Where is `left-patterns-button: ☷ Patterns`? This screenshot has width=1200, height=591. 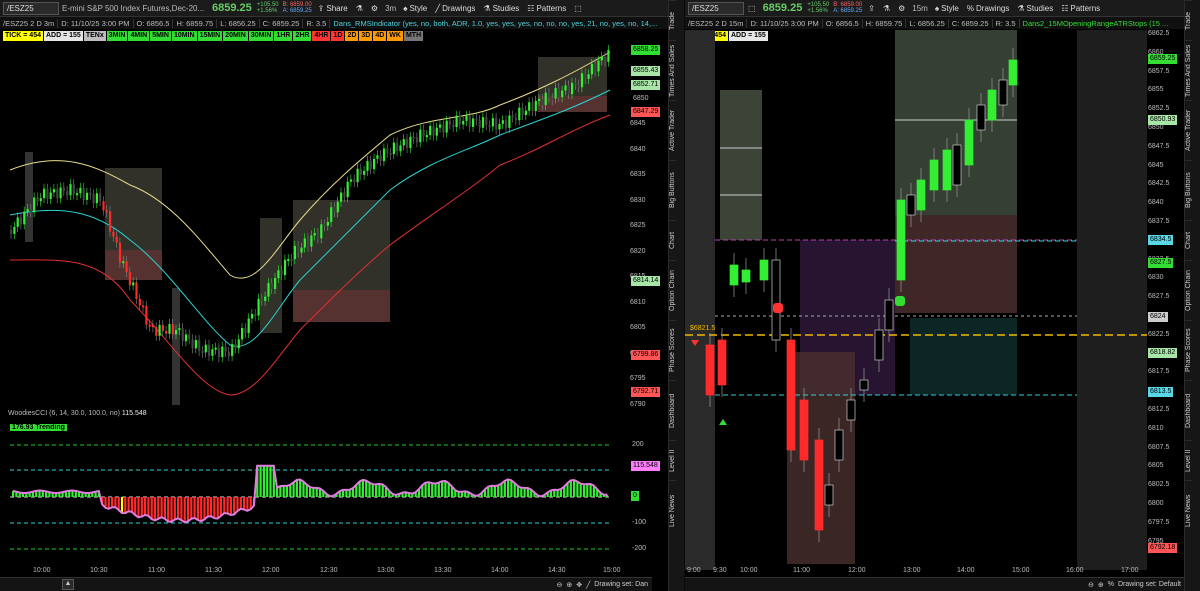
left-patterns-button: ☷ Patterns is located at coordinates (546, 8).